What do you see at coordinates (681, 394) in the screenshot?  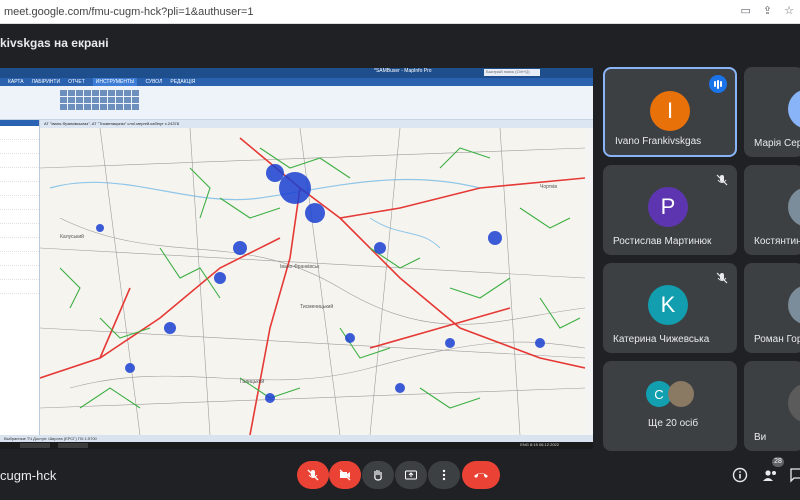 I see `avatar-photo` at bounding box center [681, 394].